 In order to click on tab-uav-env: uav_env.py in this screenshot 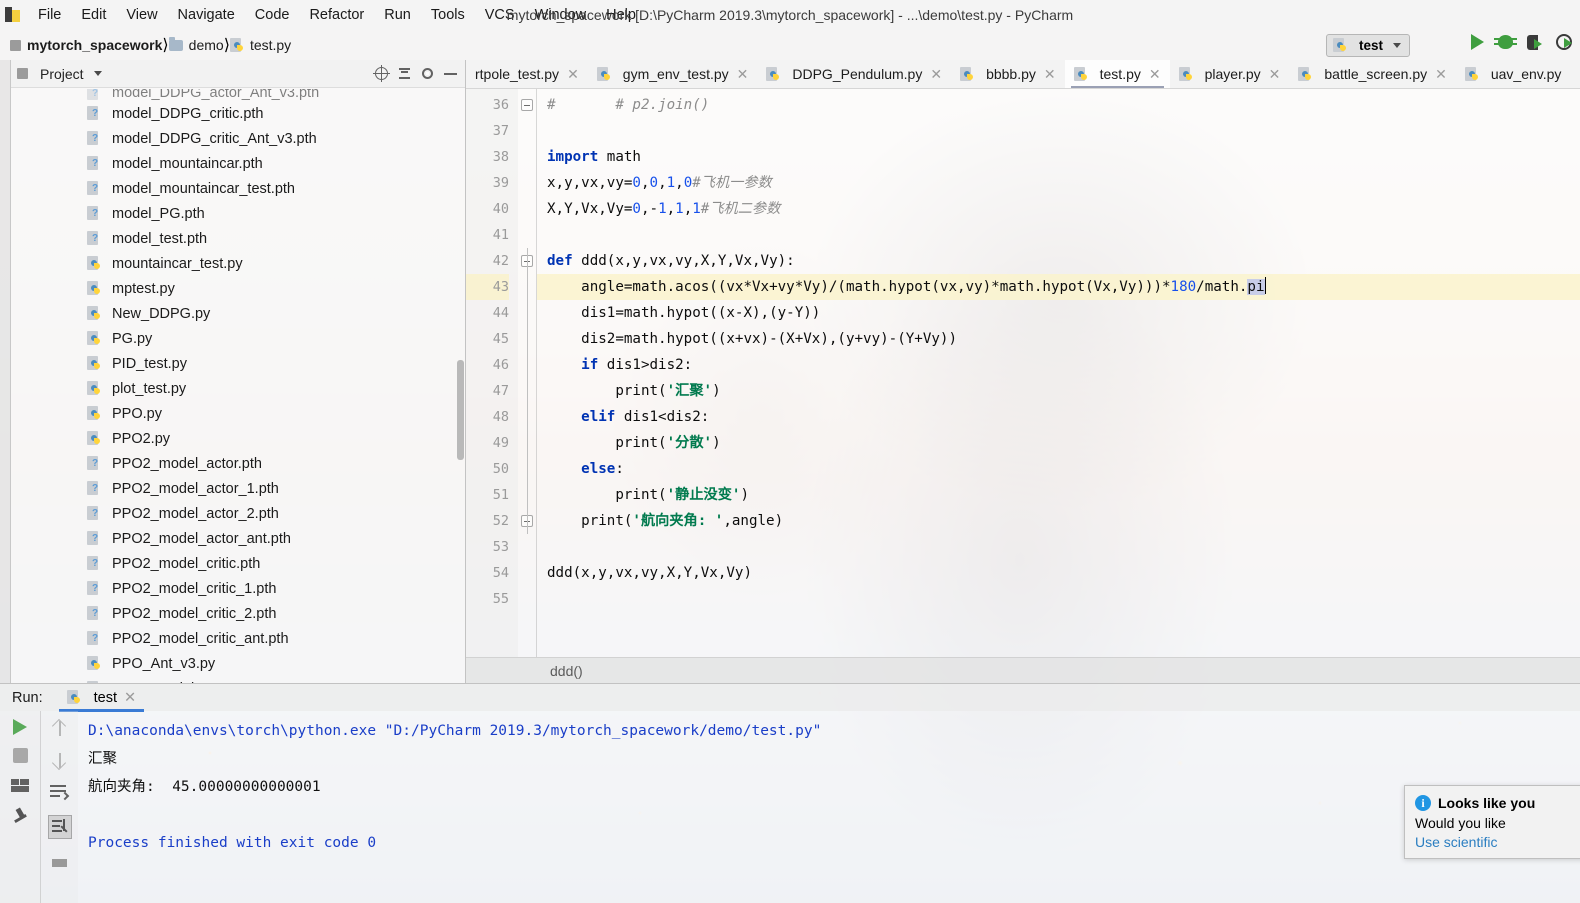, I will do `click(1513, 74)`.